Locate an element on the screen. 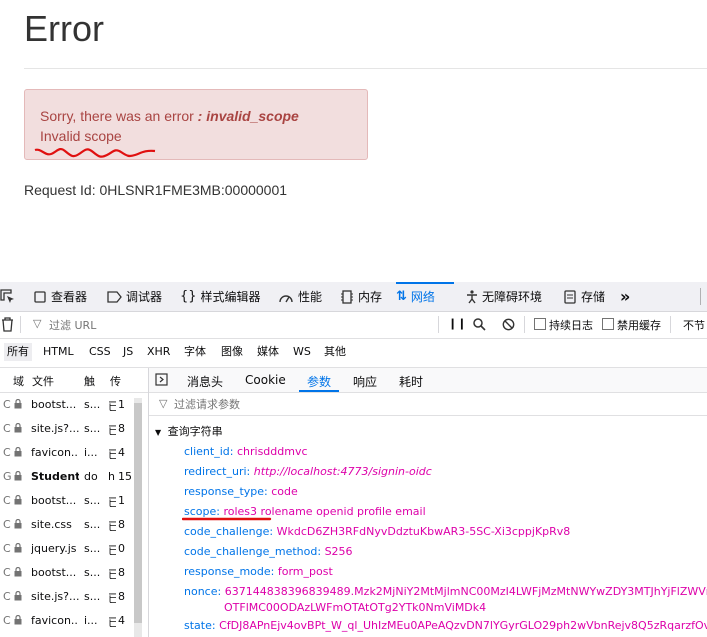 The image size is (707, 637). url-filter-input is located at coordinates (239, 325).